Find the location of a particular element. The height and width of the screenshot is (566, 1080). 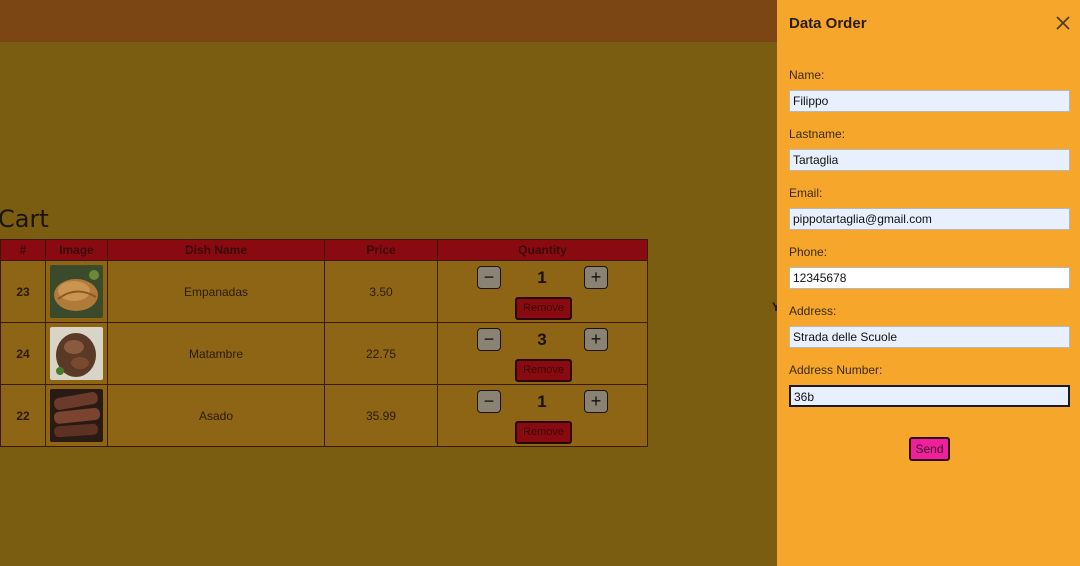

dish-name: Empanadas is located at coordinates (216, 291).